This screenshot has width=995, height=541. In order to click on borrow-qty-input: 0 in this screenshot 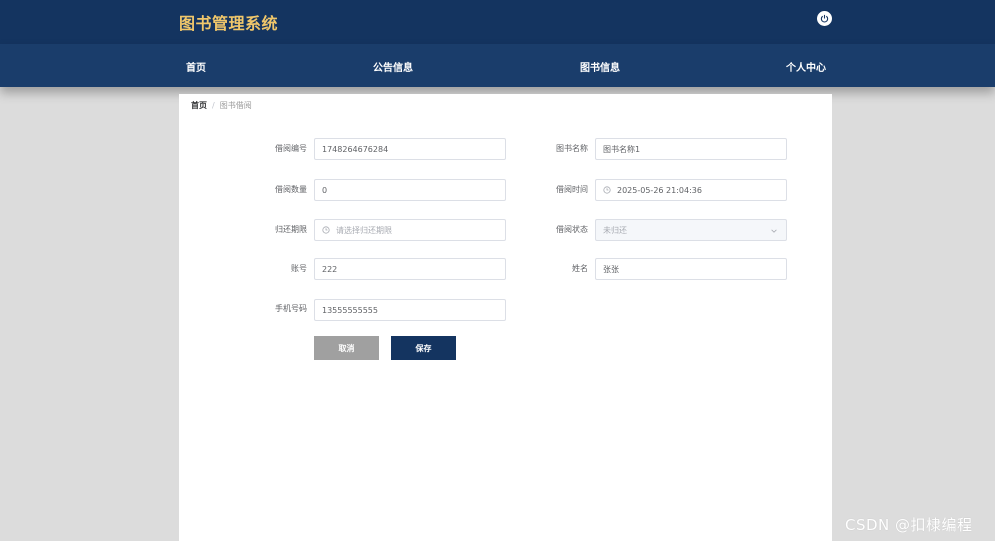, I will do `click(410, 190)`.